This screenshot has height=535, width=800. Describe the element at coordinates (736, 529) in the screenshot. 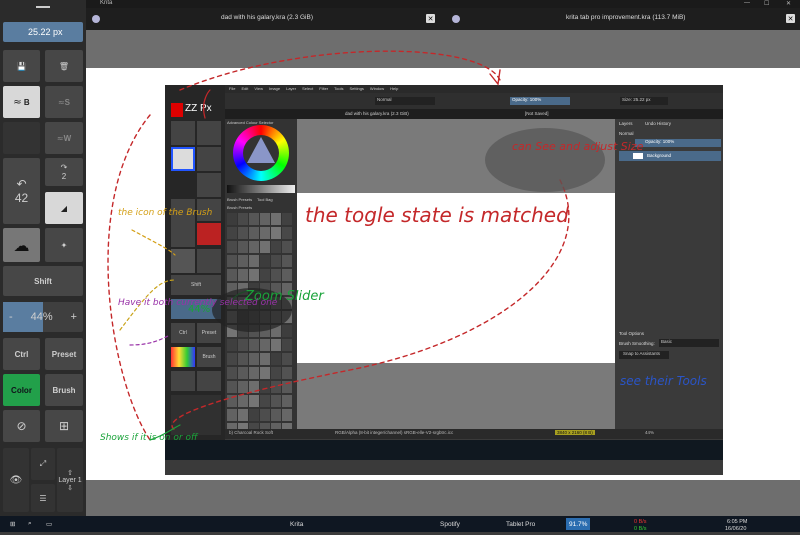

I see `clock-date: 16/06/20` at that location.